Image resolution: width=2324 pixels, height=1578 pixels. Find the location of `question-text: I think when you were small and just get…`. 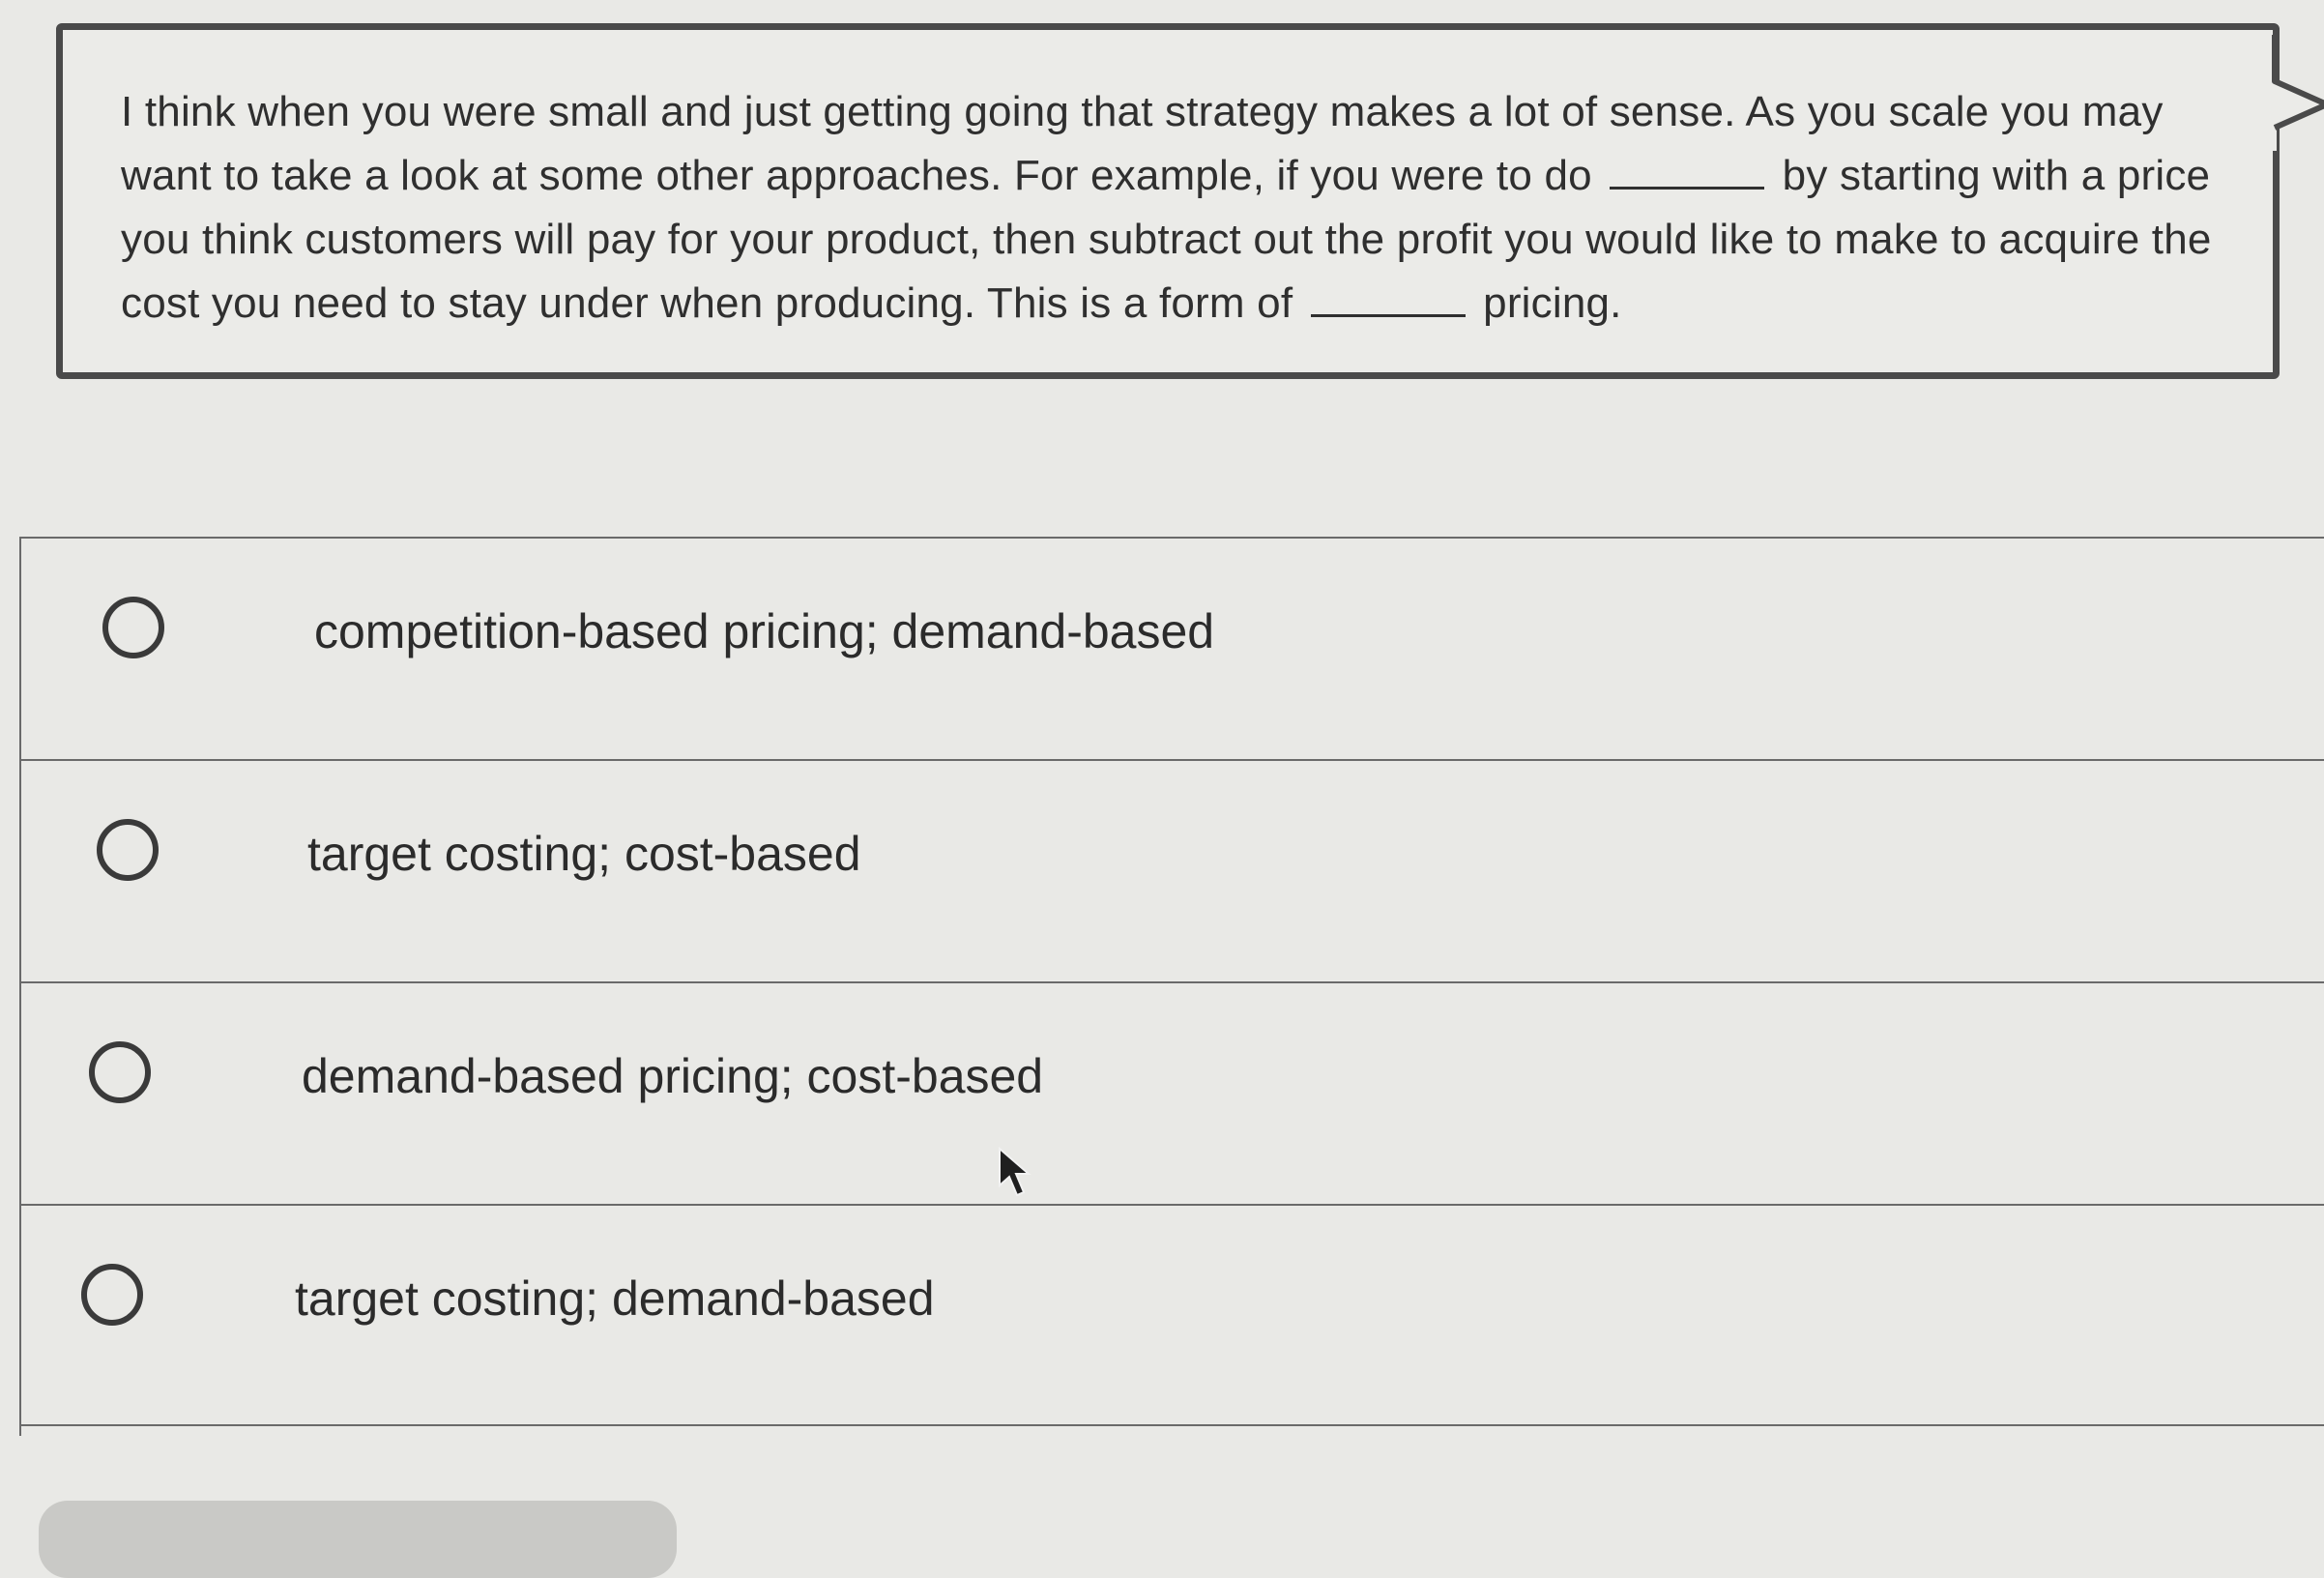

question-text: I think when you were small and just get… is located at coordinates (1184, 208).